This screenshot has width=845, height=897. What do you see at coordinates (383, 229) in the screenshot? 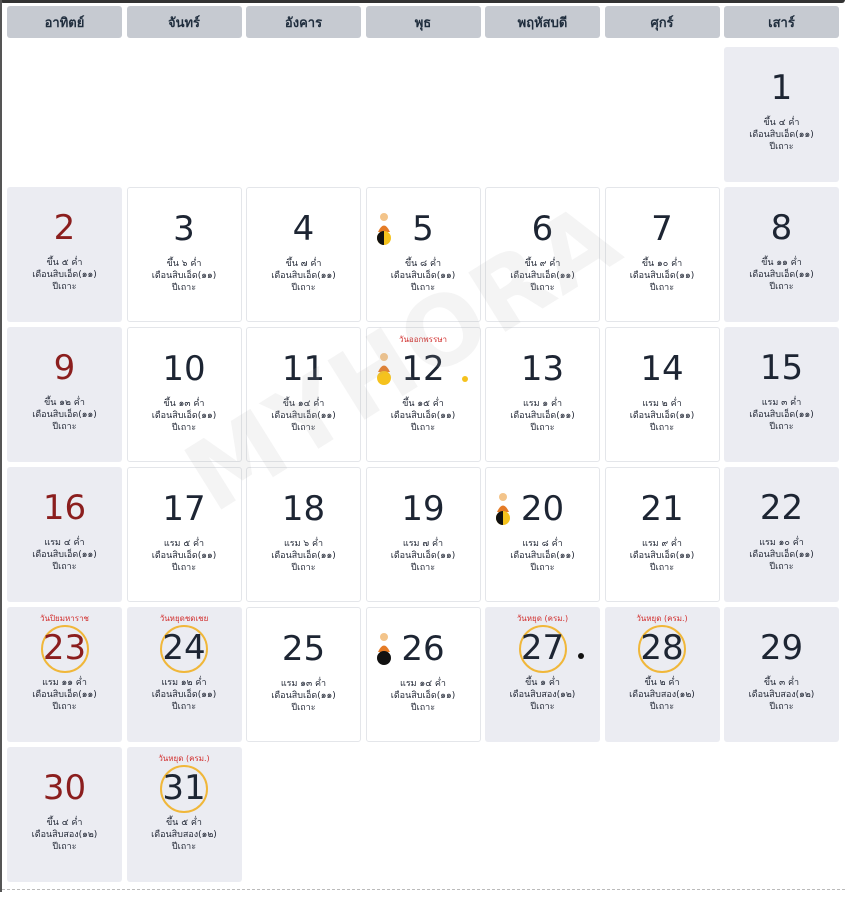
I see `monk-half-moon-icon` at bounding box center [383, 229].